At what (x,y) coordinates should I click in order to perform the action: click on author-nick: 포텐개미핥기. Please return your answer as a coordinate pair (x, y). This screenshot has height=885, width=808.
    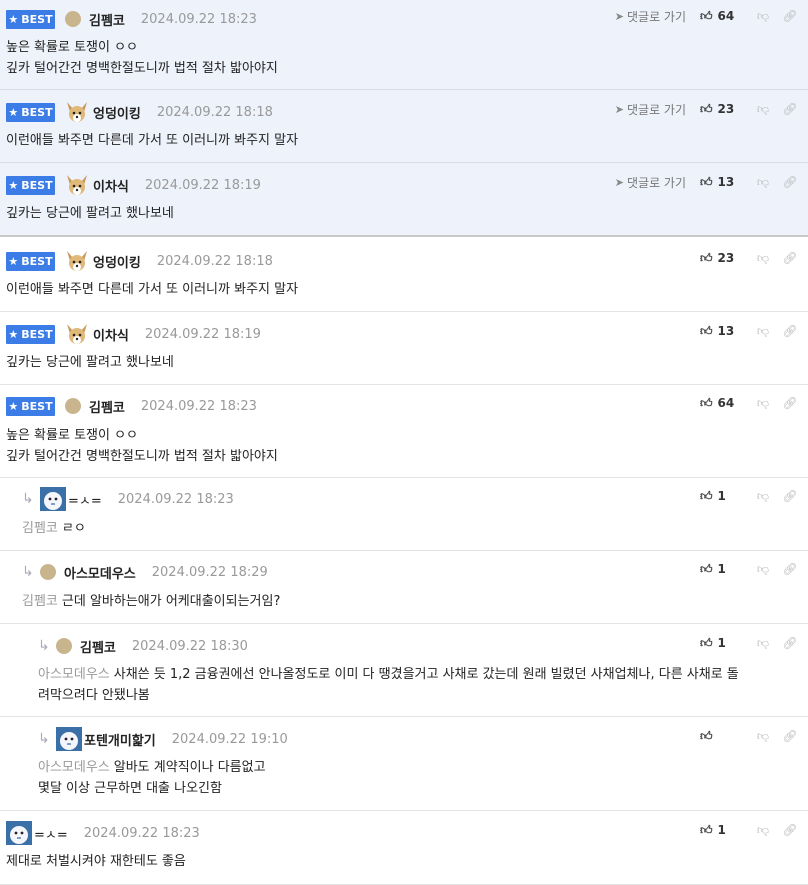
    Looking at the image, I should click on (120, 739).